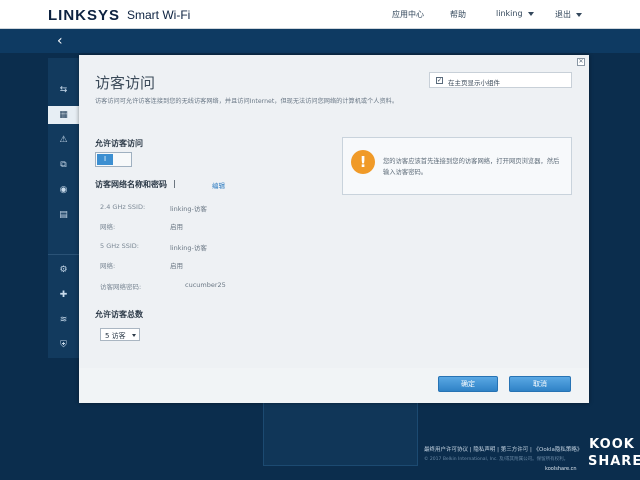  I want to click on guest-password-value: cucumber25, so click(205, 285).